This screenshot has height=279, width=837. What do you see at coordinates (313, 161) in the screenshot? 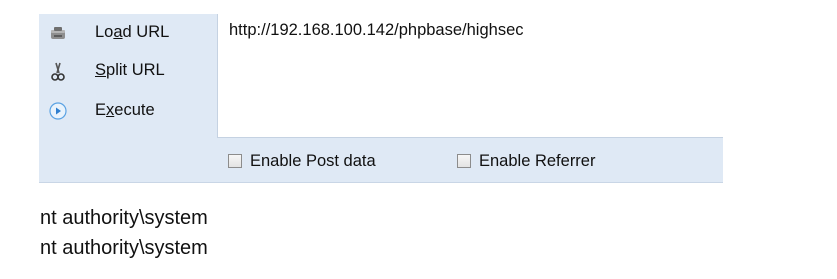
I see `enable-post-data-label: Enable Post data` at bounding box center [313, 161].